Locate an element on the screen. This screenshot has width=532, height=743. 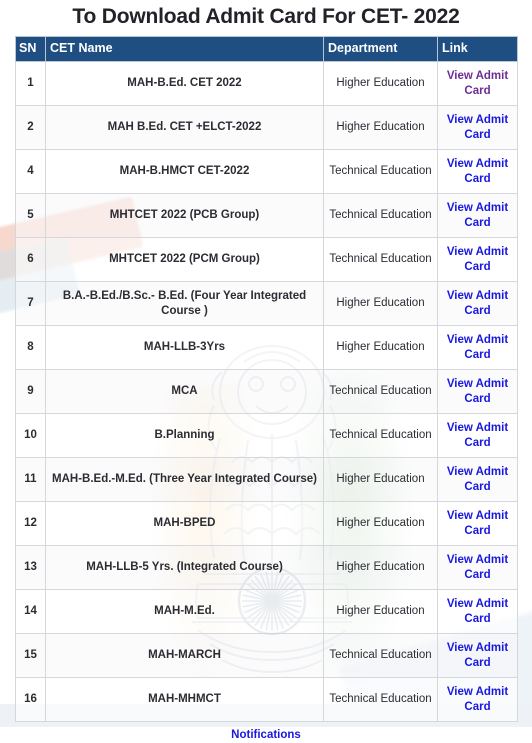
footer-links: Notifications is located at coordinates (266, 734).